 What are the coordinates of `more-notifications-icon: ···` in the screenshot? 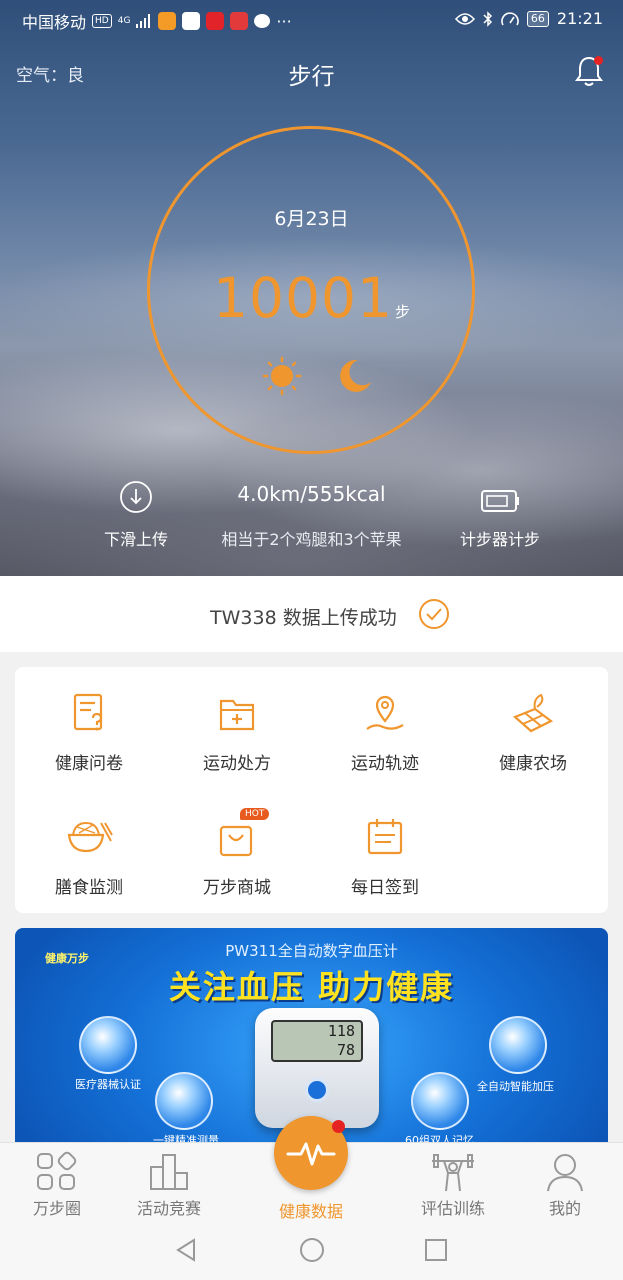 It's located at (284, 21).